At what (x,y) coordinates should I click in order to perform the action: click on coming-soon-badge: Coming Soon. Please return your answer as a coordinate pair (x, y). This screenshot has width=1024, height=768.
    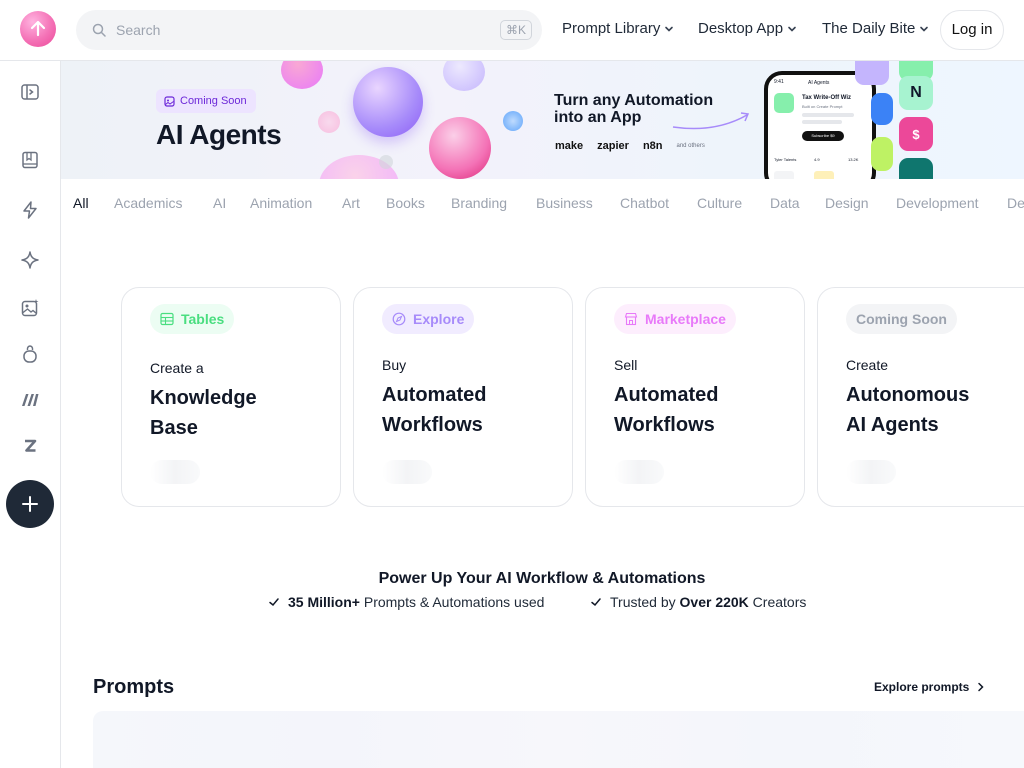
    Looking at the image, I should click on (206, 101).